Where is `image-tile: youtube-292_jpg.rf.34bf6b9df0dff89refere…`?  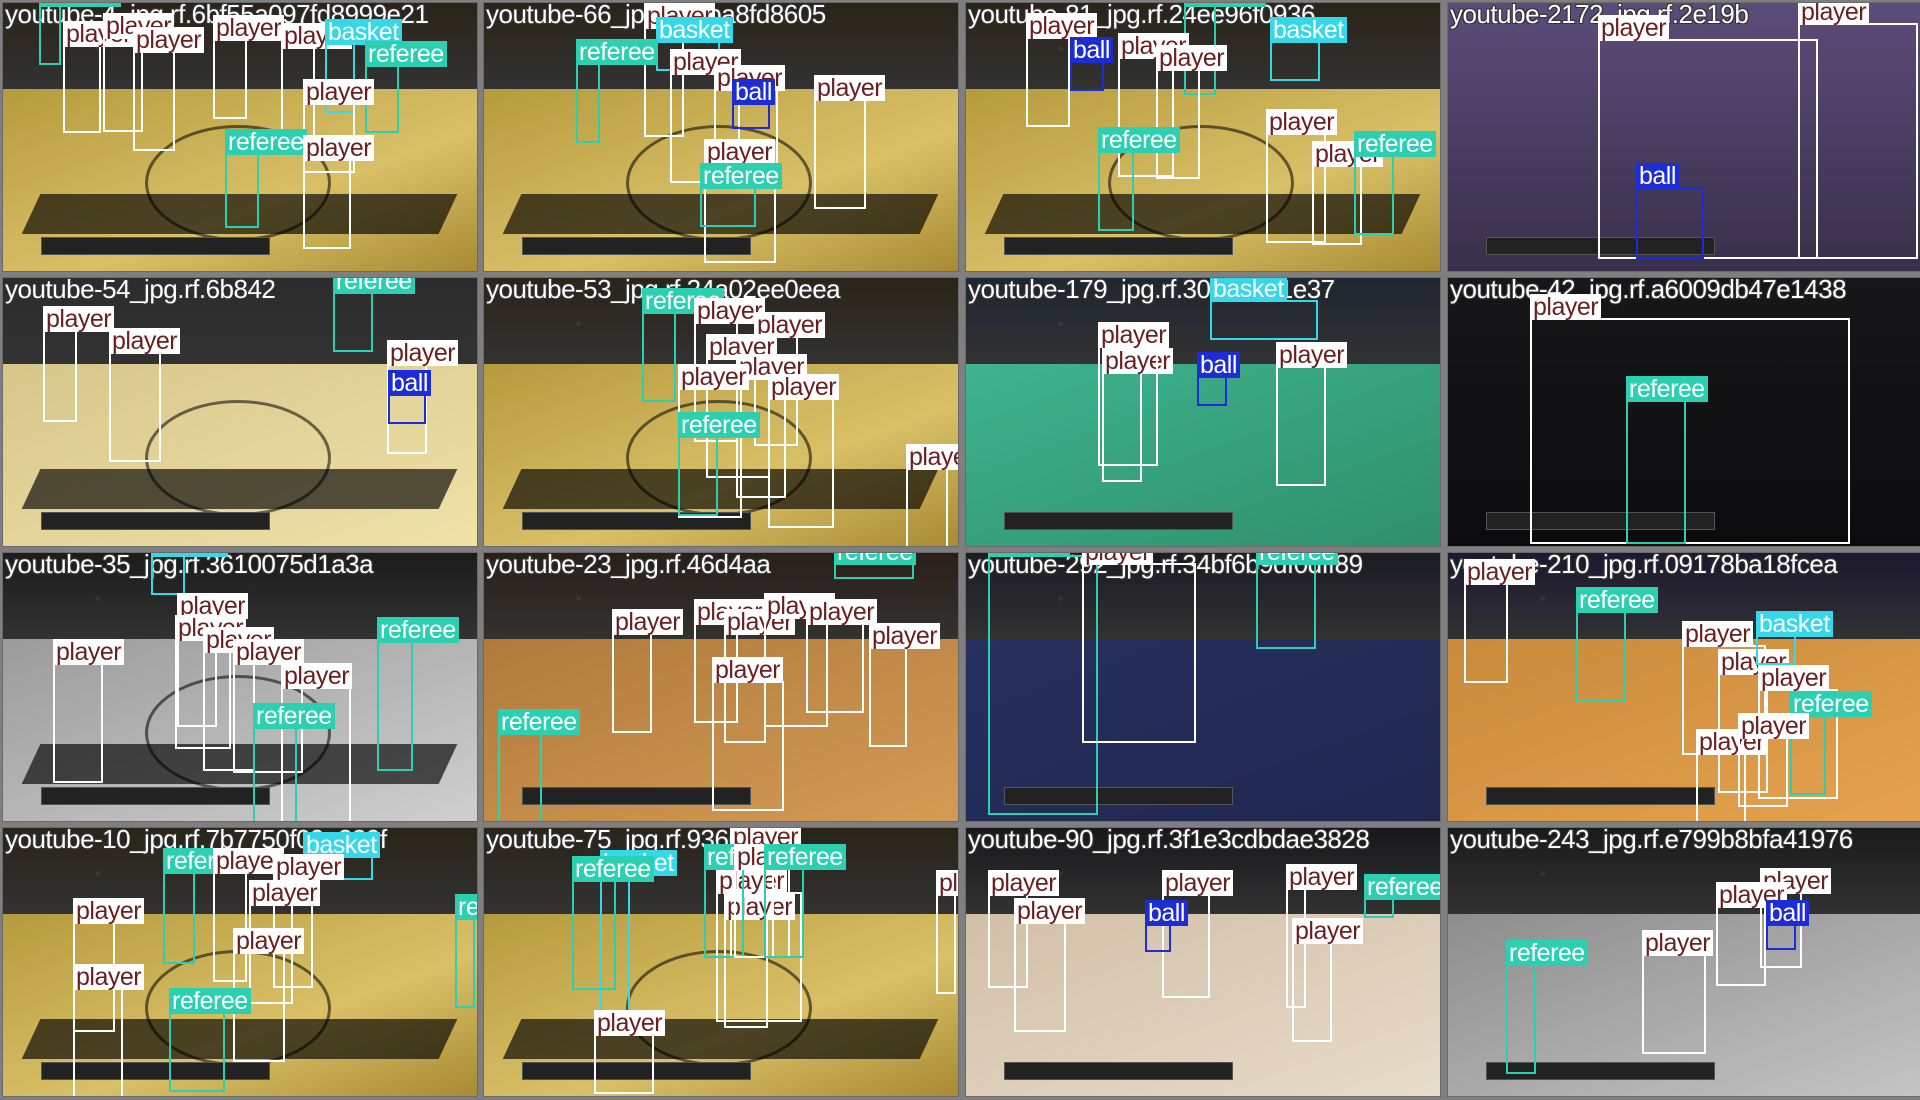
image-tile: youtube-292_jpg.rf.34bf6b9df0dff89refere… is located at coordinates (1203, 687).